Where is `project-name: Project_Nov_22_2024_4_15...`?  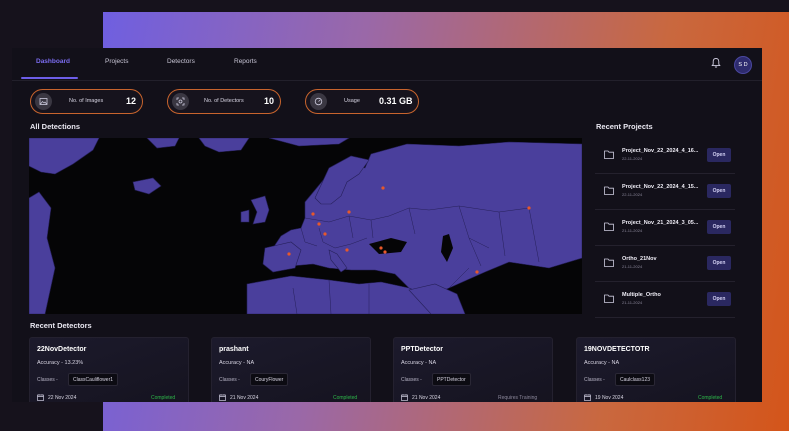 project-name: Project_Nov_22_2024_4_15... is located at coordinates (660, 187).